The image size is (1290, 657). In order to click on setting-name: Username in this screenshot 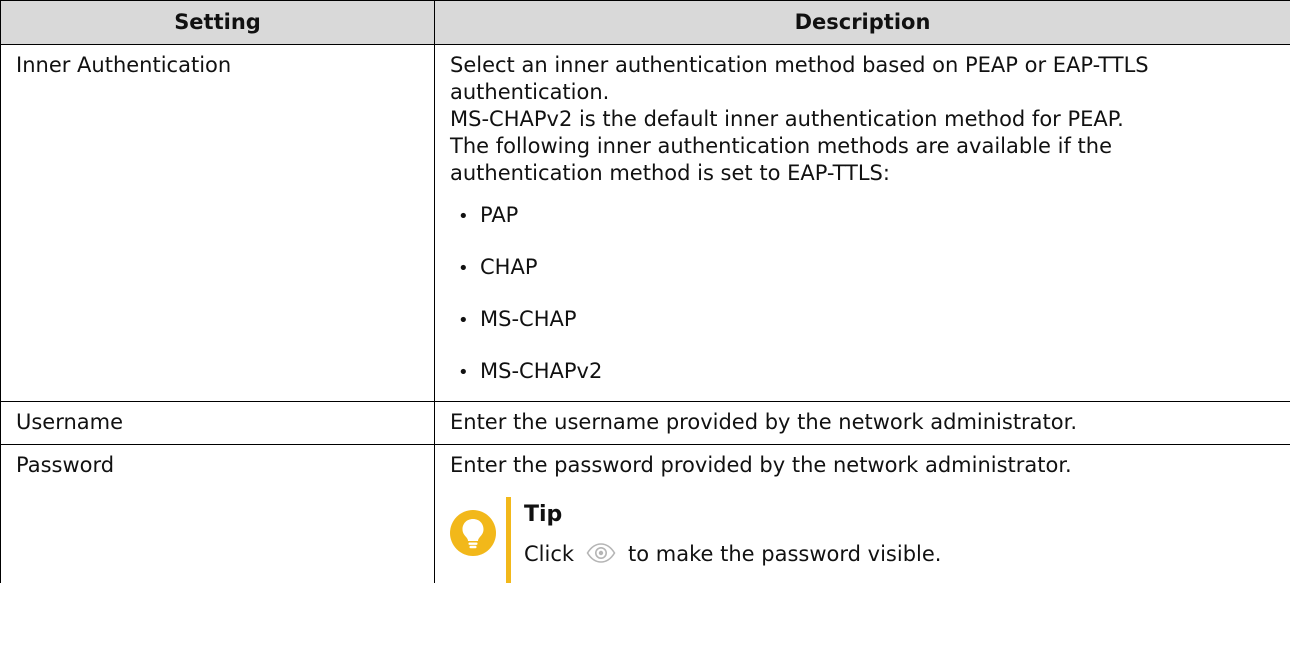, I will do `click(70, 422)`.